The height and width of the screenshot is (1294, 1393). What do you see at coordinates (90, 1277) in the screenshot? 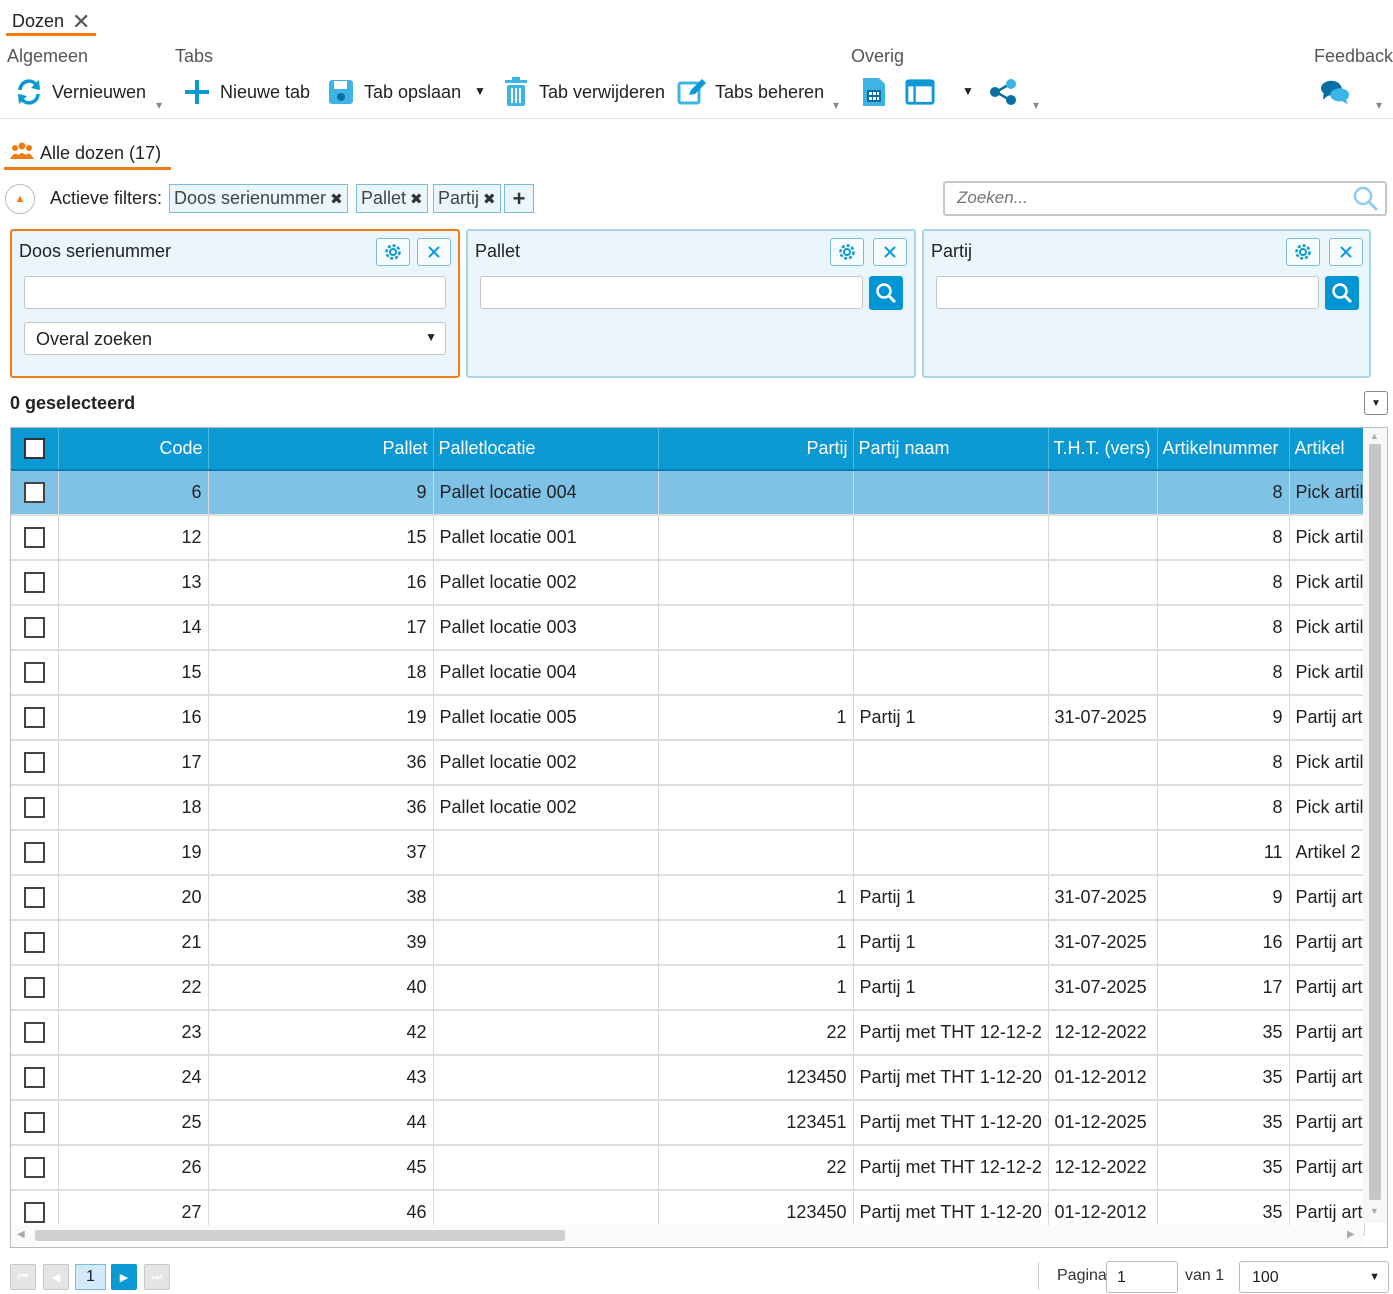
I see `page-number-button: 1` at bounding box center [90, 1277].